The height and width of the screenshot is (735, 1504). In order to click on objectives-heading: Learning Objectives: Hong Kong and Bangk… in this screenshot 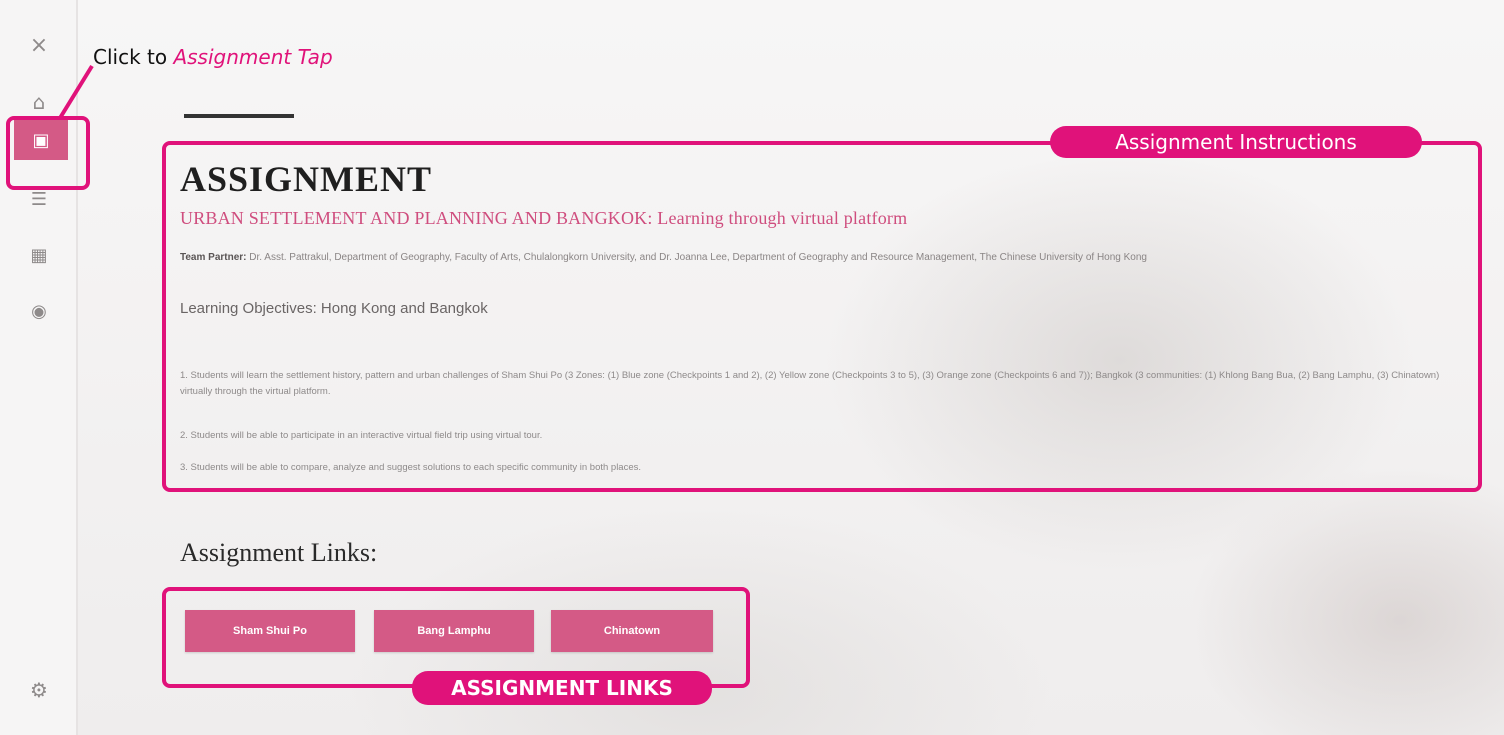, I will do `click(334, 308)`.